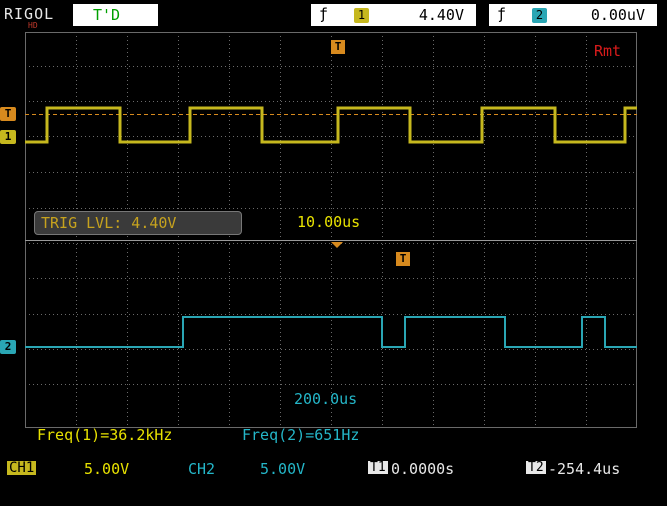  Describe the element at coordinates (8, 347) in the screenshot. I see `ch2-ground-marker: 2` at that location.